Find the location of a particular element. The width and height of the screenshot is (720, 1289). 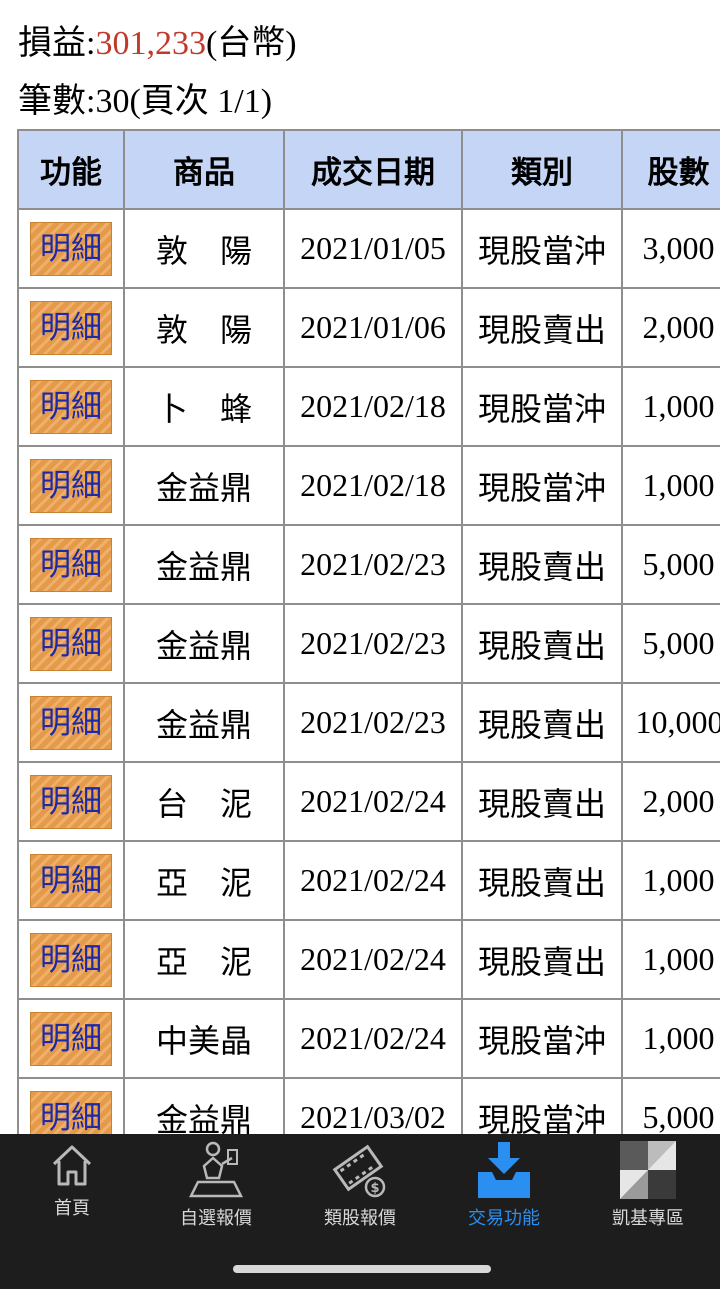

product-cell: 台 泥 is located at coordinates (204, 801).